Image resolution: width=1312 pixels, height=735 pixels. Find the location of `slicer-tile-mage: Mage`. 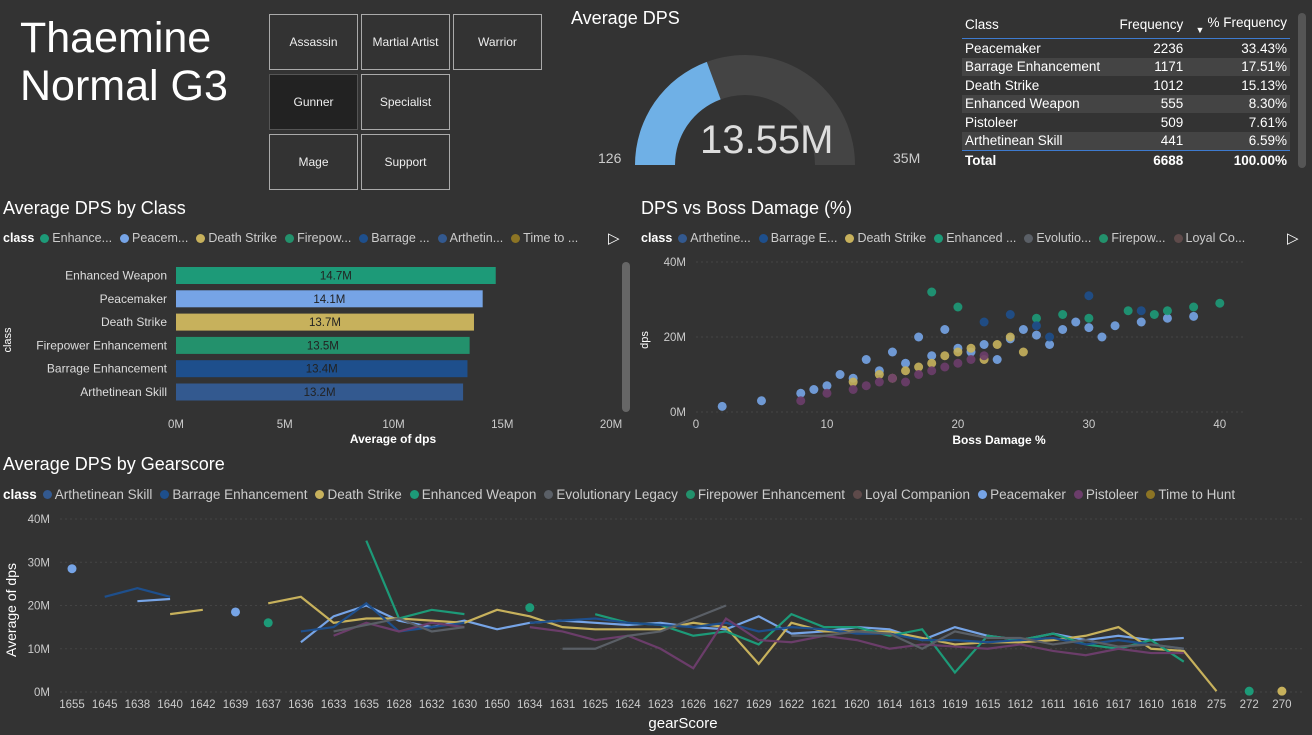

slicer-tile-mage: Mage is located at coordinates (313, 162).